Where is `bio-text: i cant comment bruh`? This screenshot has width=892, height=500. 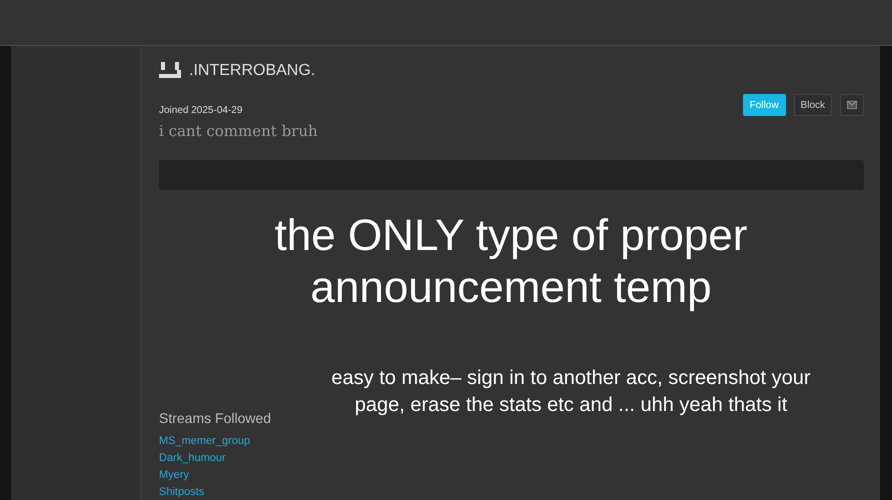 bio-text: i cant comment bruh is located at coordinates (239, 131).